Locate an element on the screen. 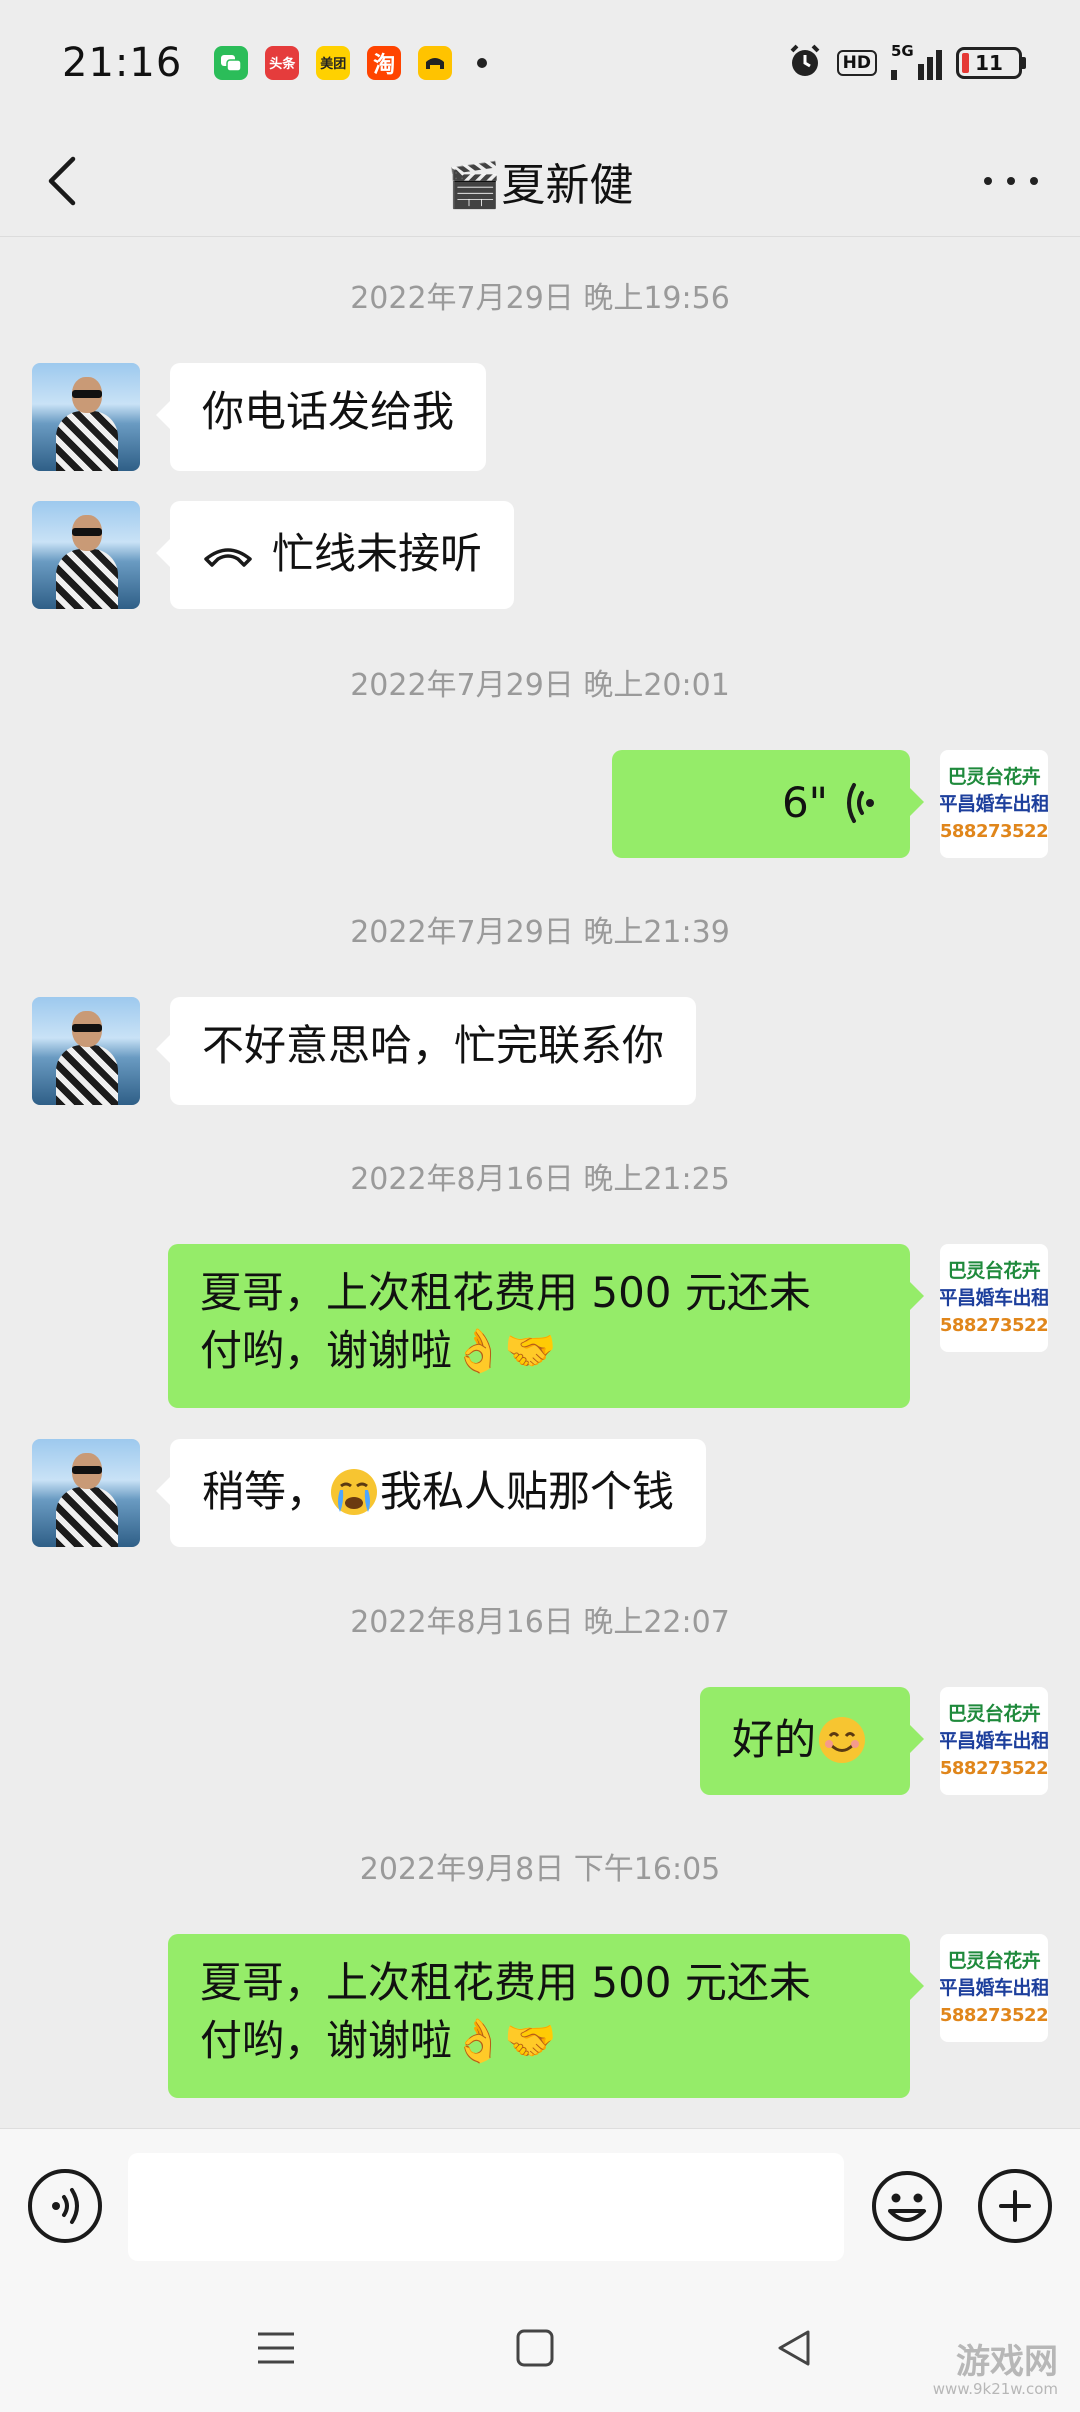  battery-icon: 11 is located at coordinates (991, 62).